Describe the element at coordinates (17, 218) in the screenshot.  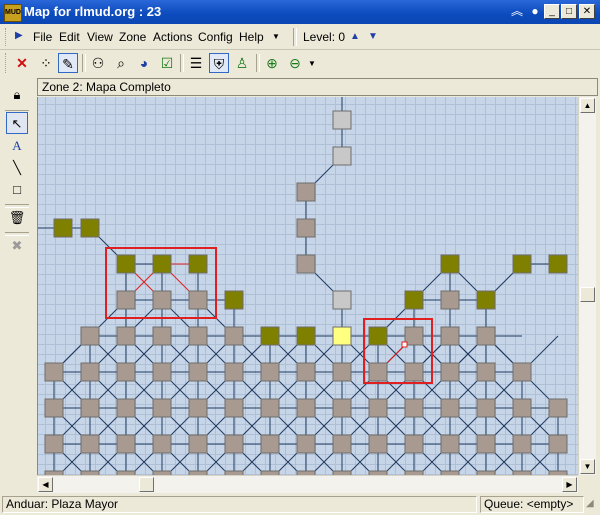
I see `trash-icon: 🗑︎` at that location.